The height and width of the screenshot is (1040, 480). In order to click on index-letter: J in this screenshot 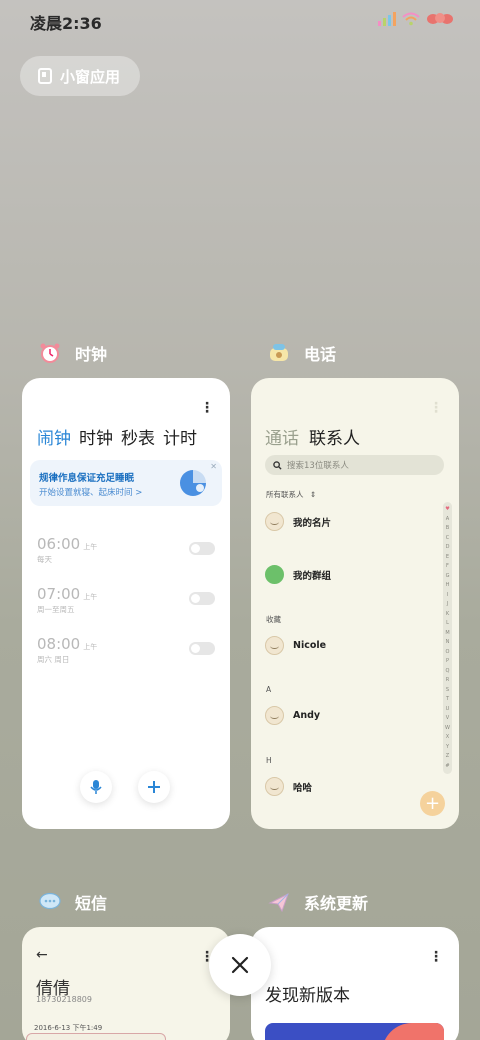, I will do `click(447, 604)`.